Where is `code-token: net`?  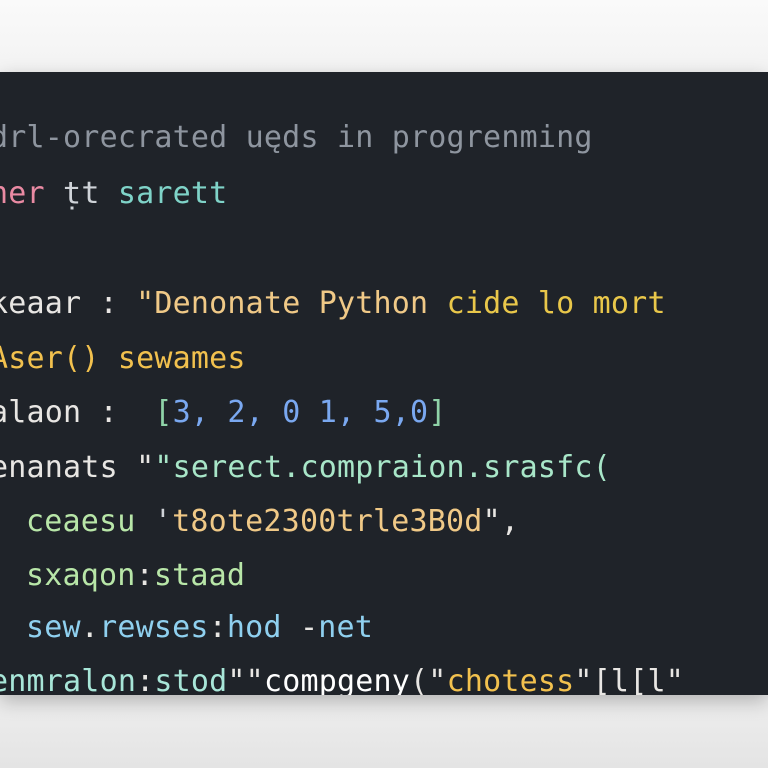
code-token: net is located at coordinates (346, 627).